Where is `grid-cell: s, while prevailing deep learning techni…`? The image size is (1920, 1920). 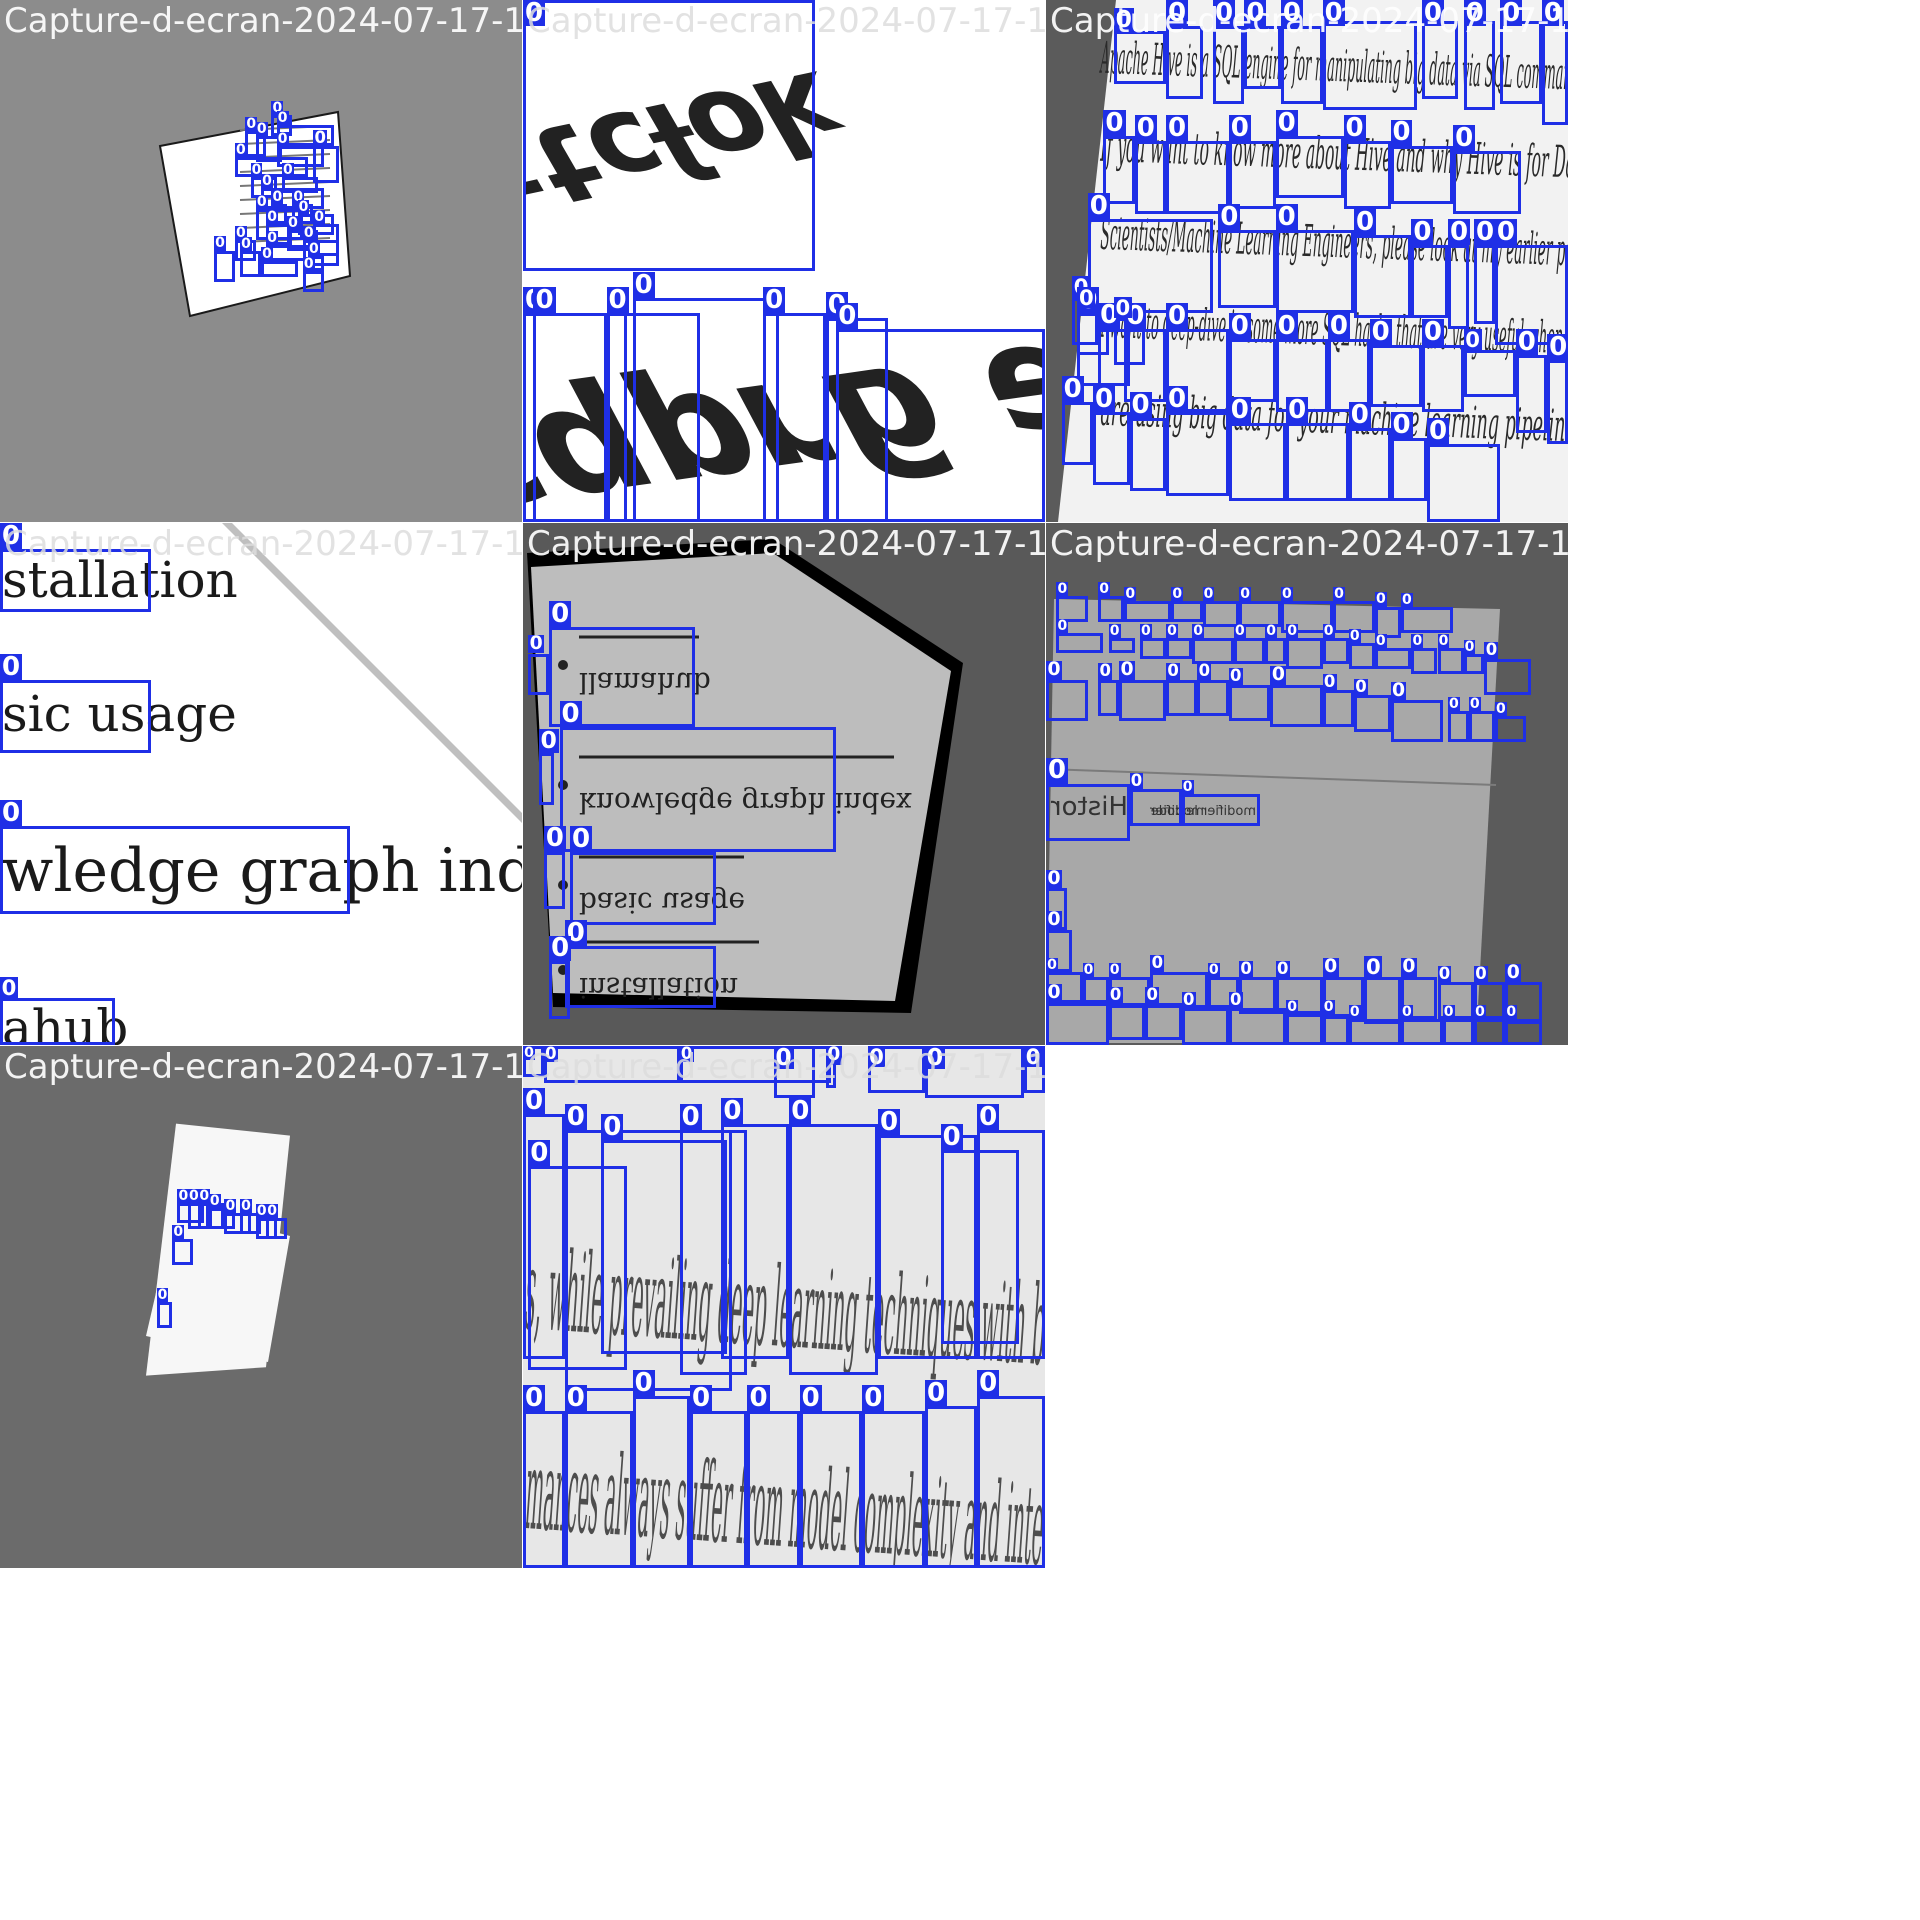
grid-cell: s, while prevailing deep learning techni… is located at coordinates (784, 1307).